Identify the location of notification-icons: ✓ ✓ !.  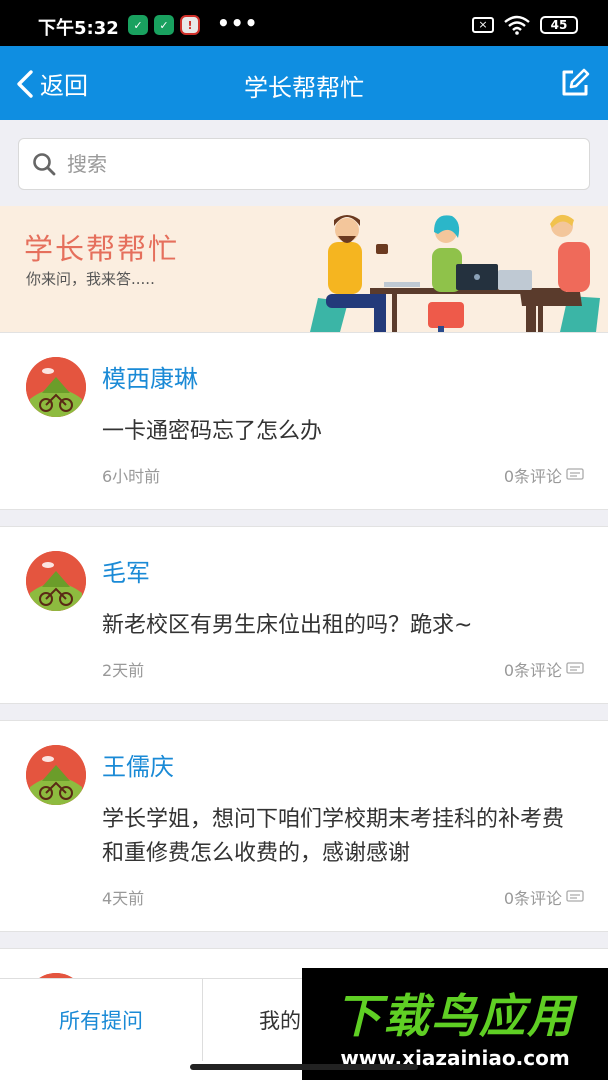
(164, 25).